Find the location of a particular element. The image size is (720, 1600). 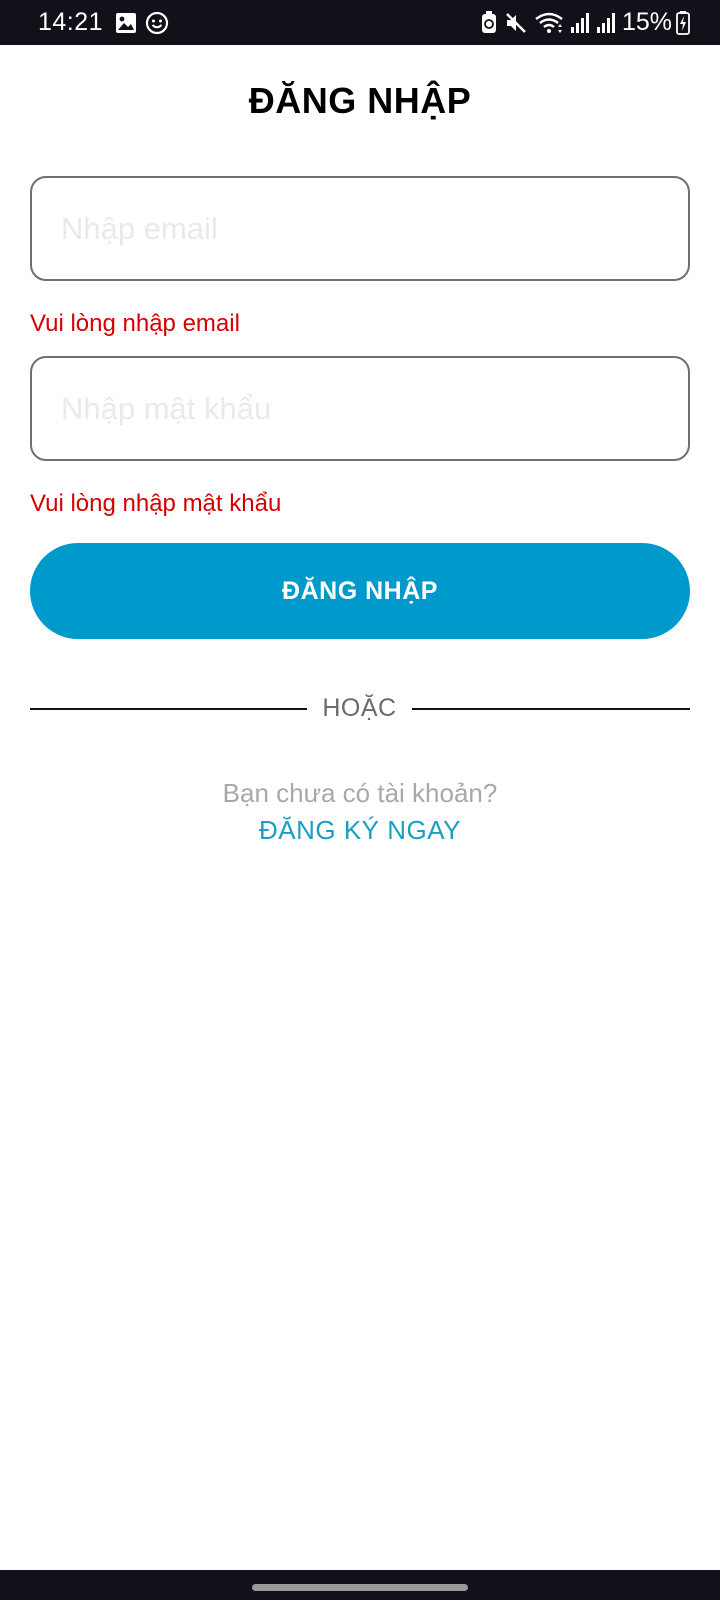

email-input is located at coordinates (374, 228).